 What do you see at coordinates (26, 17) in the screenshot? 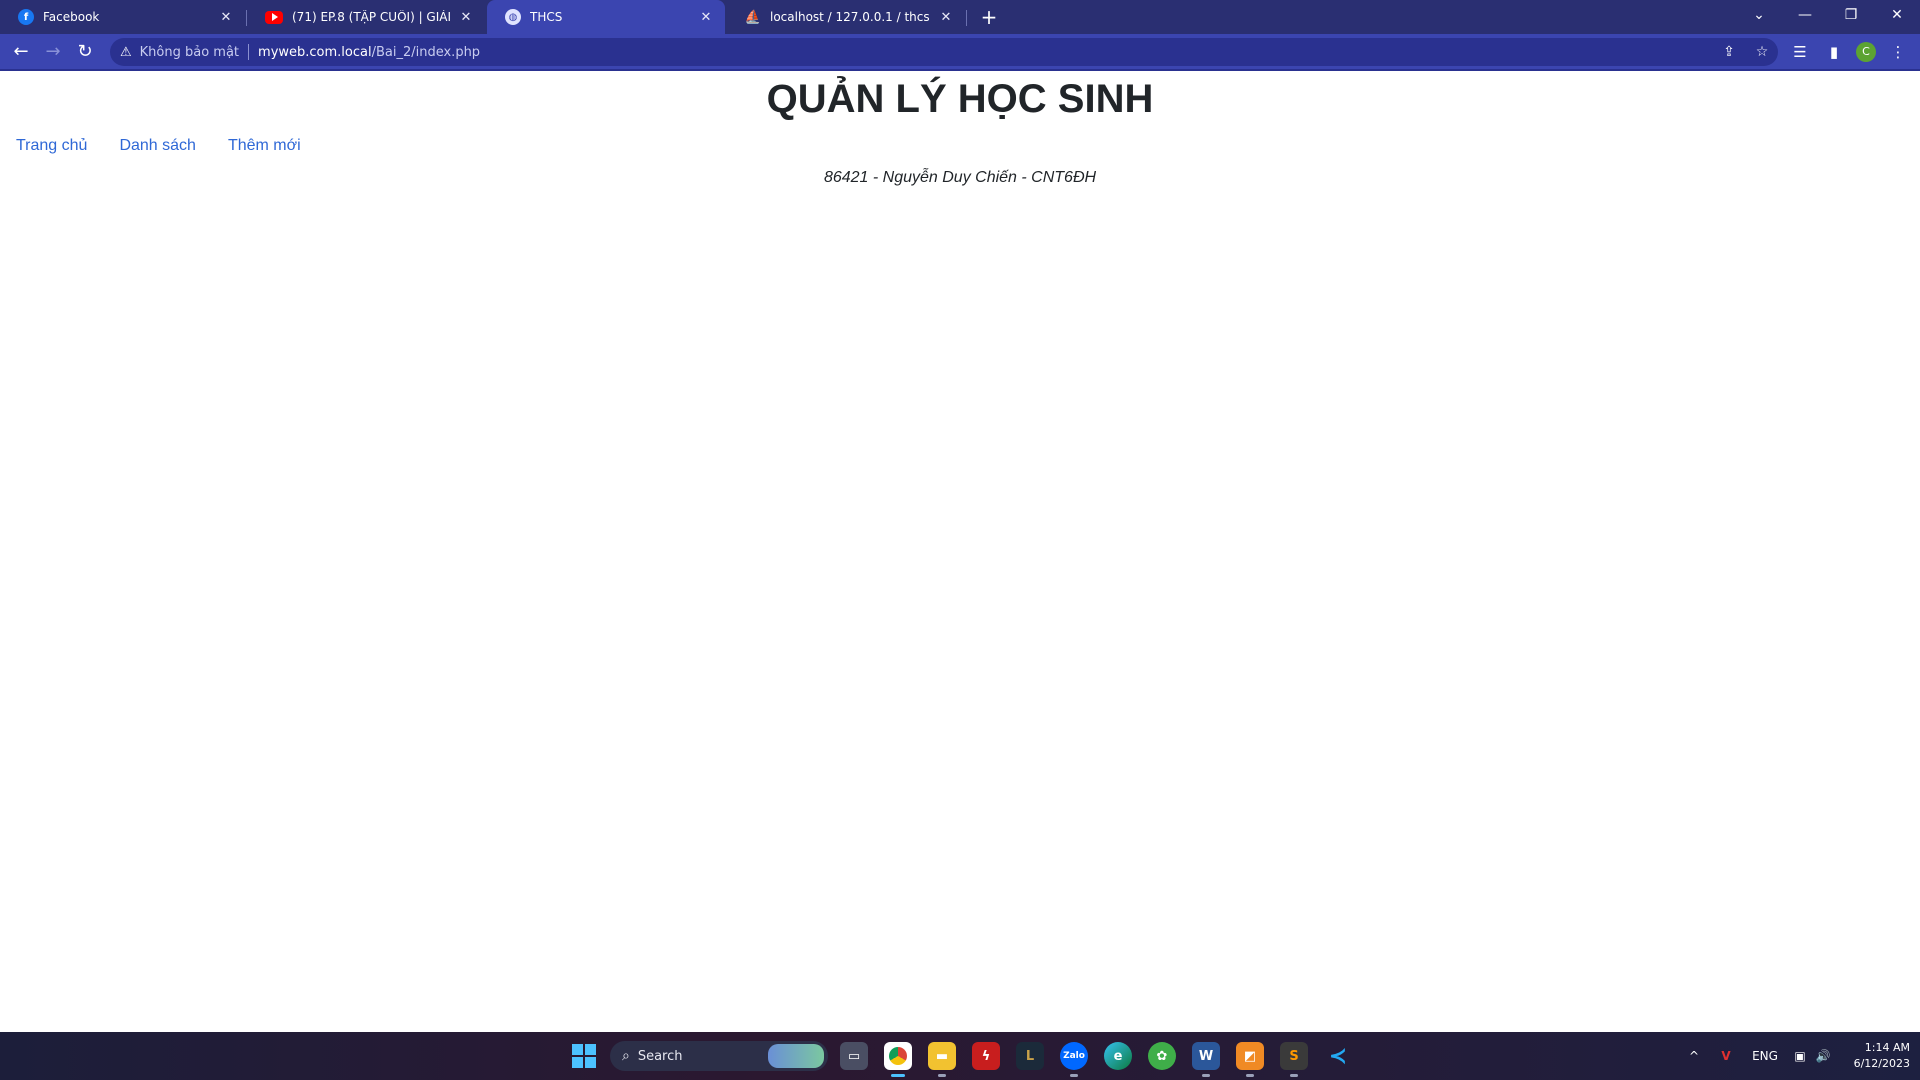
I see `facebook-icon: f` at bounding box center [26, 17].